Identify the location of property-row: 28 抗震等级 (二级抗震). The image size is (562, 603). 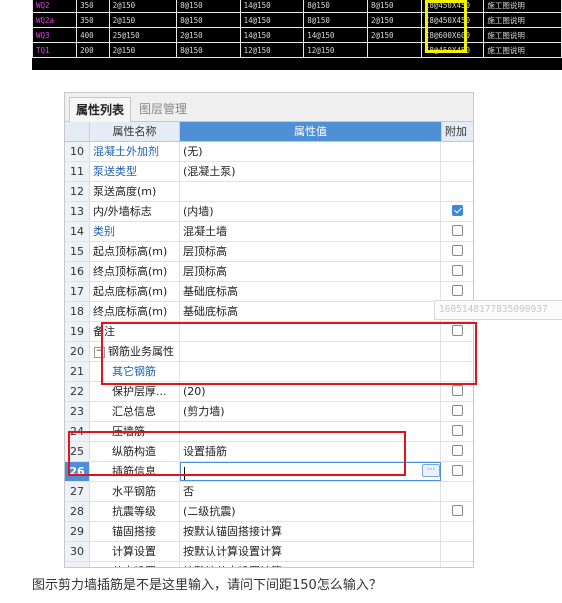
(269, 512).